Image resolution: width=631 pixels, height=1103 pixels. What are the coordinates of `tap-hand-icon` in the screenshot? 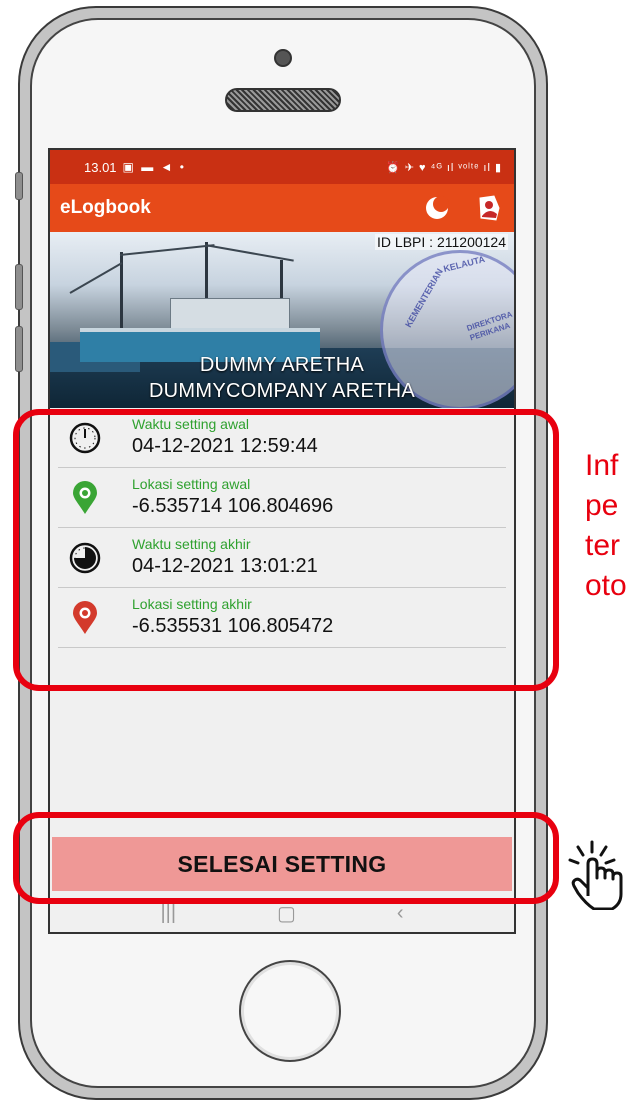 It's located at (595, 875).